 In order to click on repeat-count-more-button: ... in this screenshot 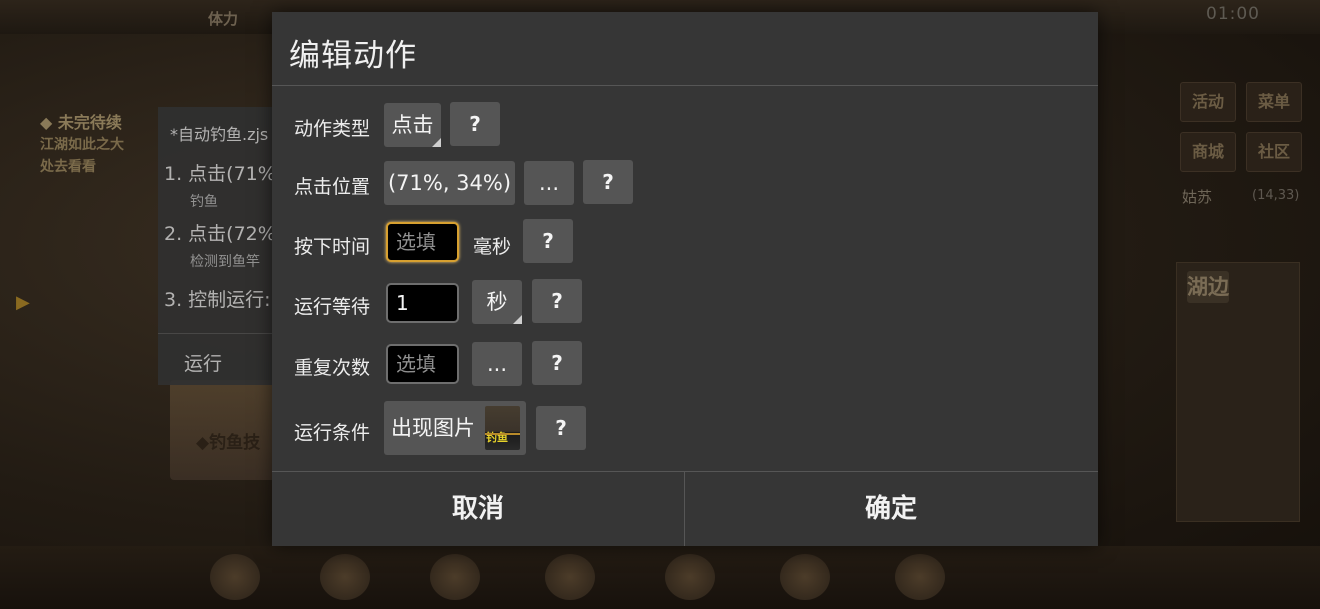, I will do `click(497, 364)`.